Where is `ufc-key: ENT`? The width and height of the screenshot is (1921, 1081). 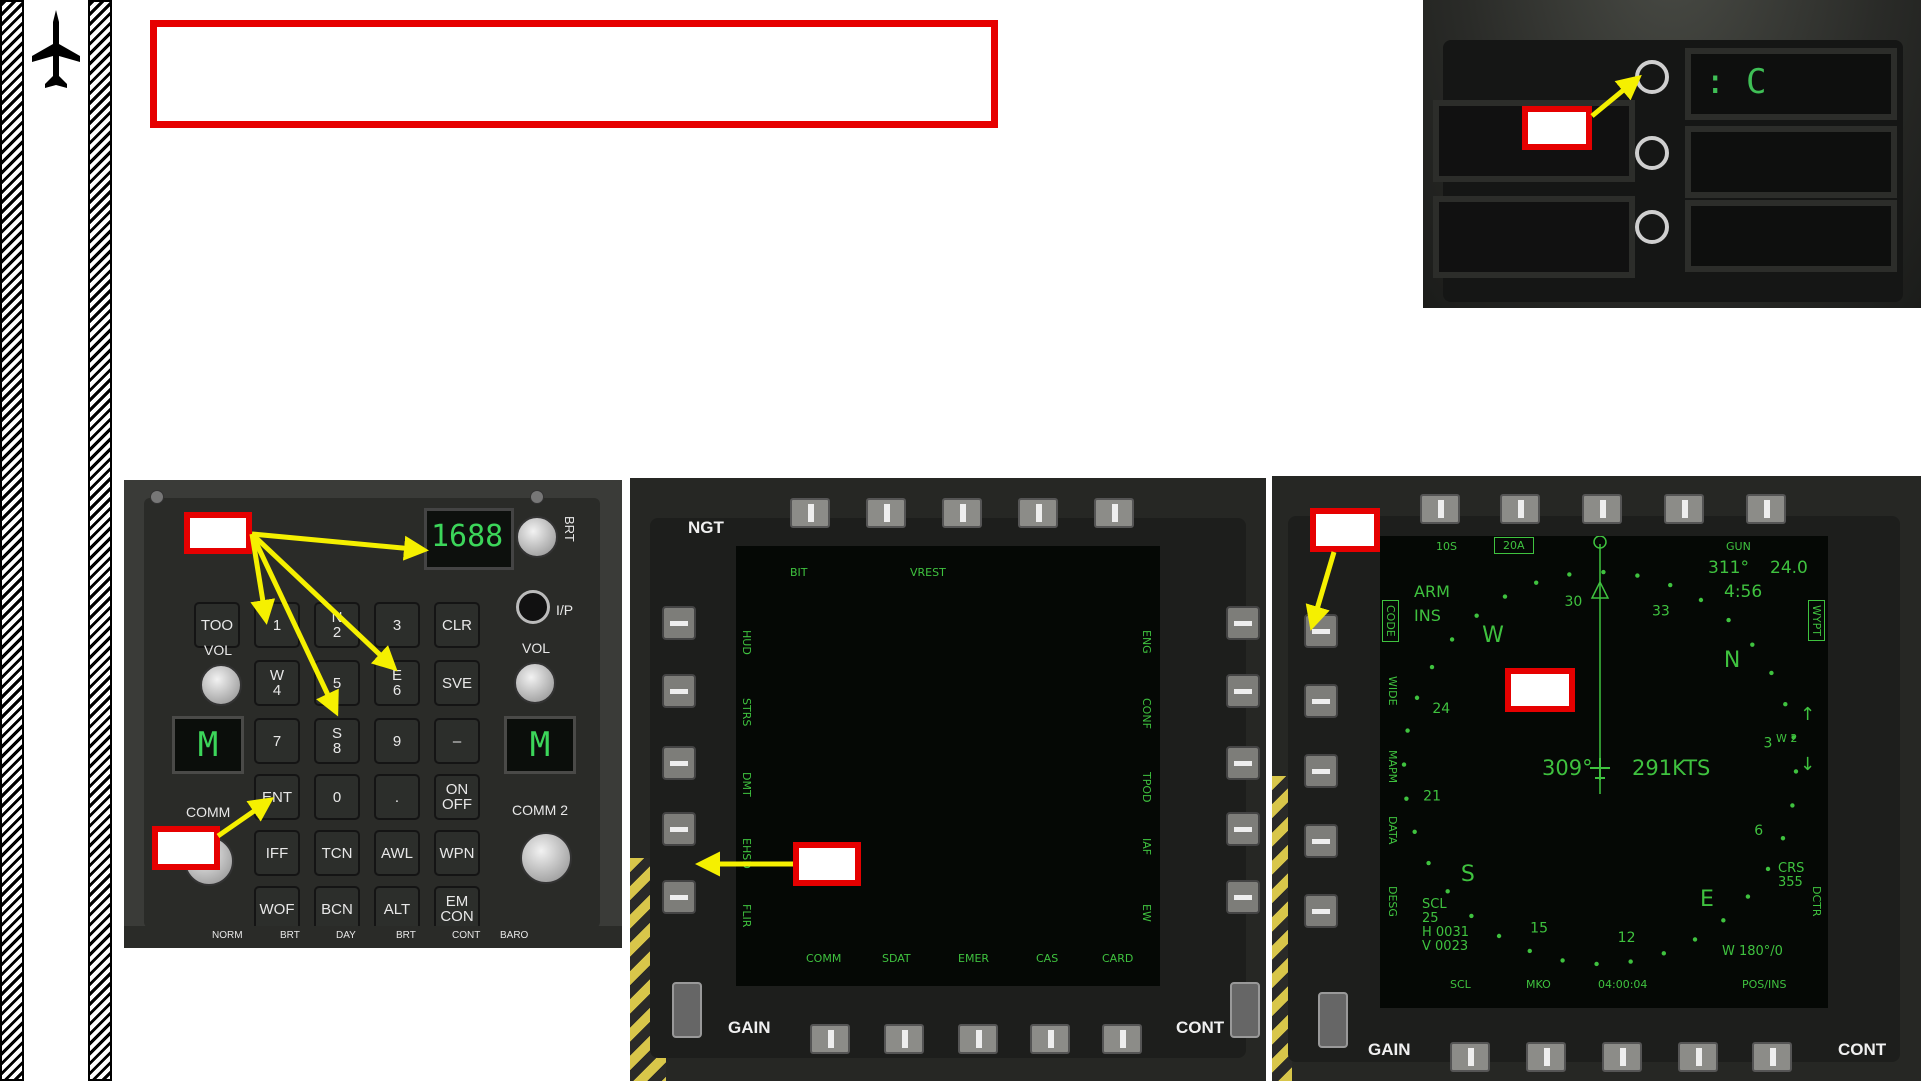
ufc-key: ENT is located at coordinates (277, 797).